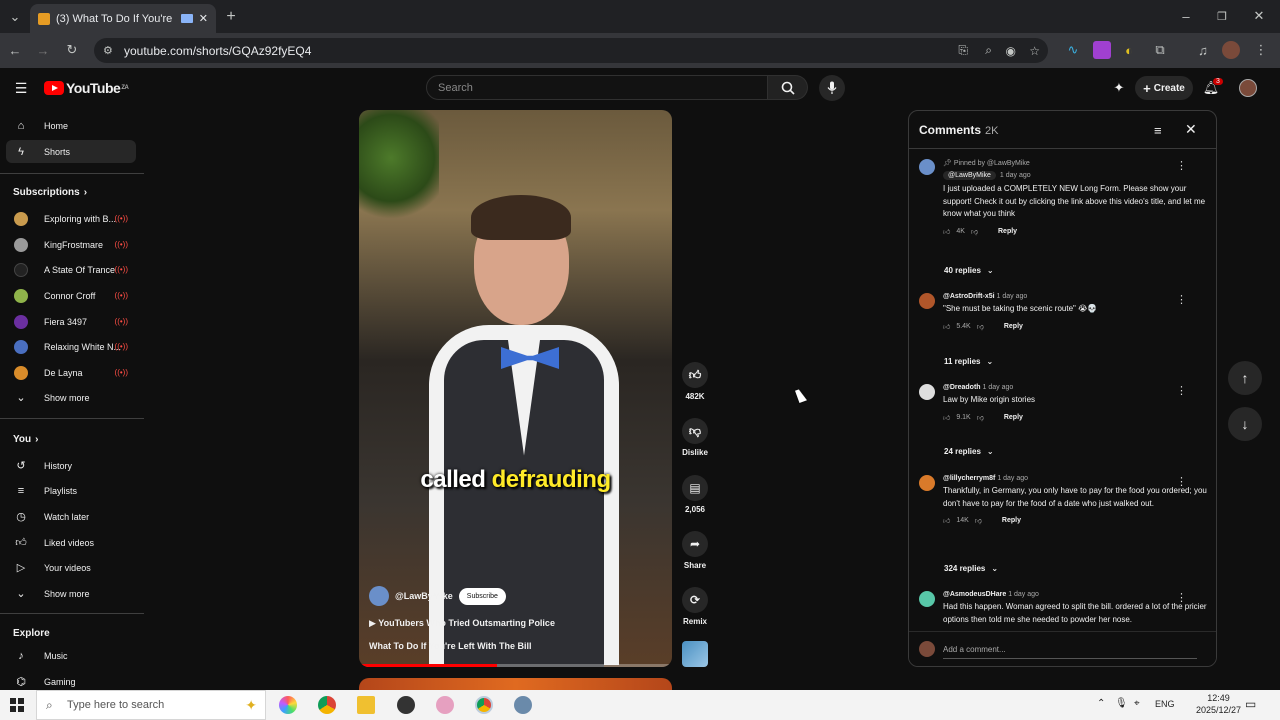 The width and height of the screenshot is (1280, 720). I want to click on view-replies-button: 324 replies ⌄, so click(971, 568).